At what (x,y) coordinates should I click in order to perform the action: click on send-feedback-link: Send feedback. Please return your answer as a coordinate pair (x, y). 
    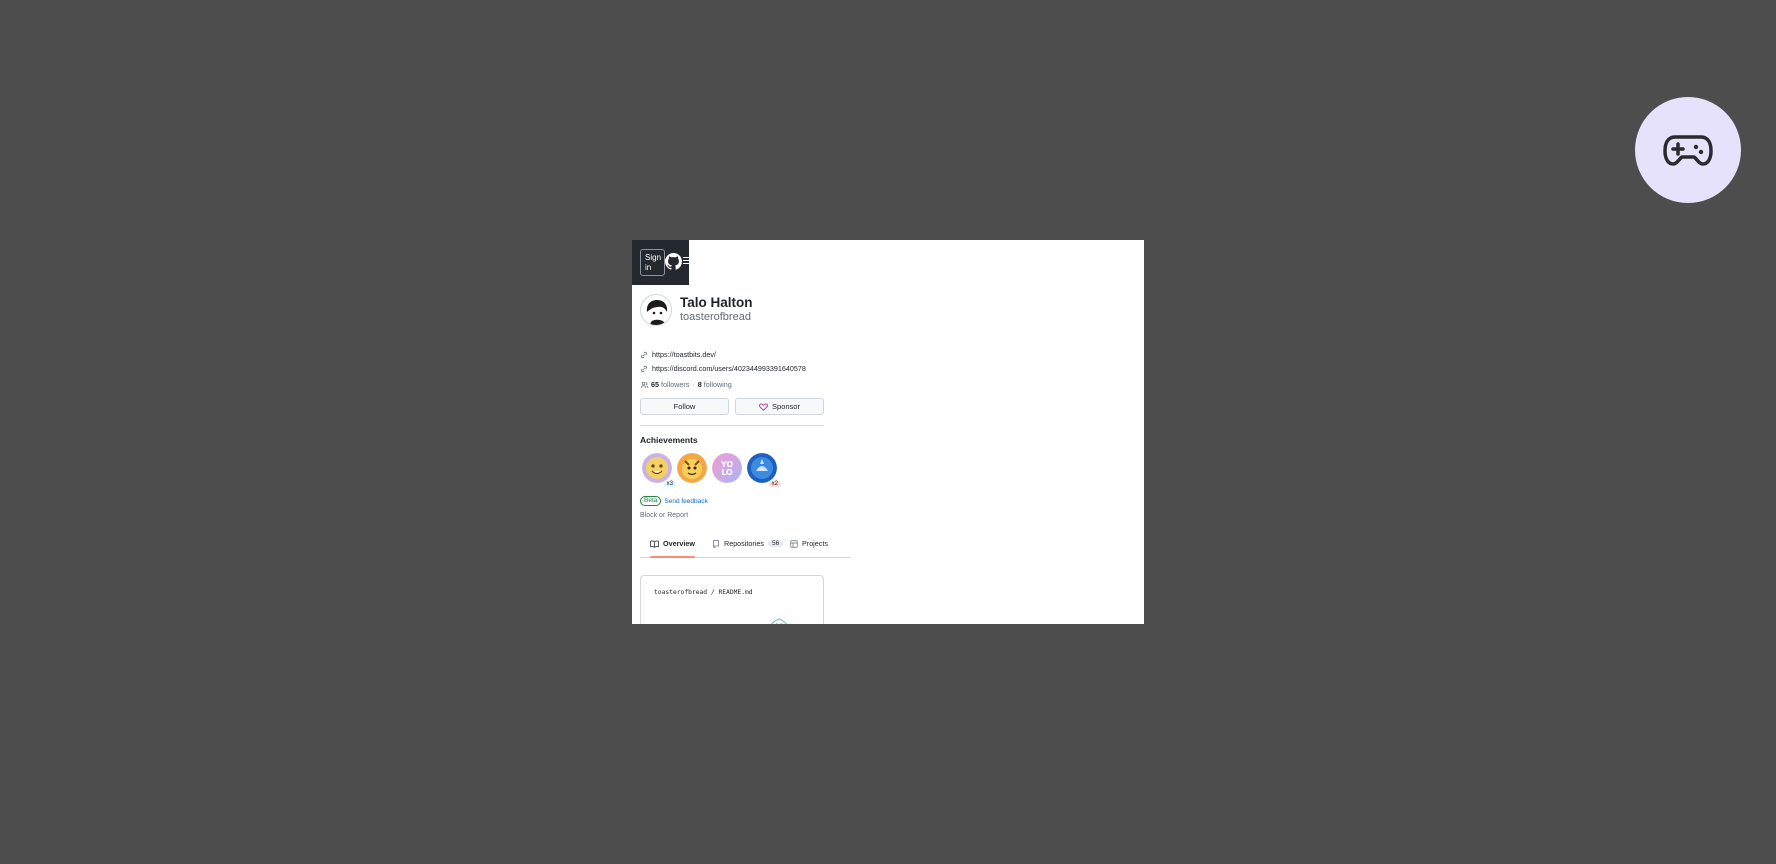
    Looking at the image, I should click on (685, 501).